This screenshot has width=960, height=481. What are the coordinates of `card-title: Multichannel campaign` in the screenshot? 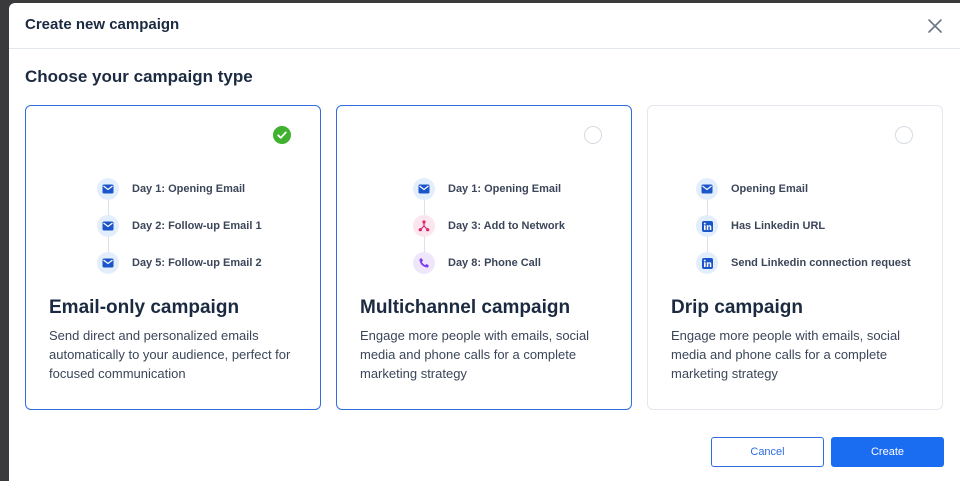 It's located at (465, 307).